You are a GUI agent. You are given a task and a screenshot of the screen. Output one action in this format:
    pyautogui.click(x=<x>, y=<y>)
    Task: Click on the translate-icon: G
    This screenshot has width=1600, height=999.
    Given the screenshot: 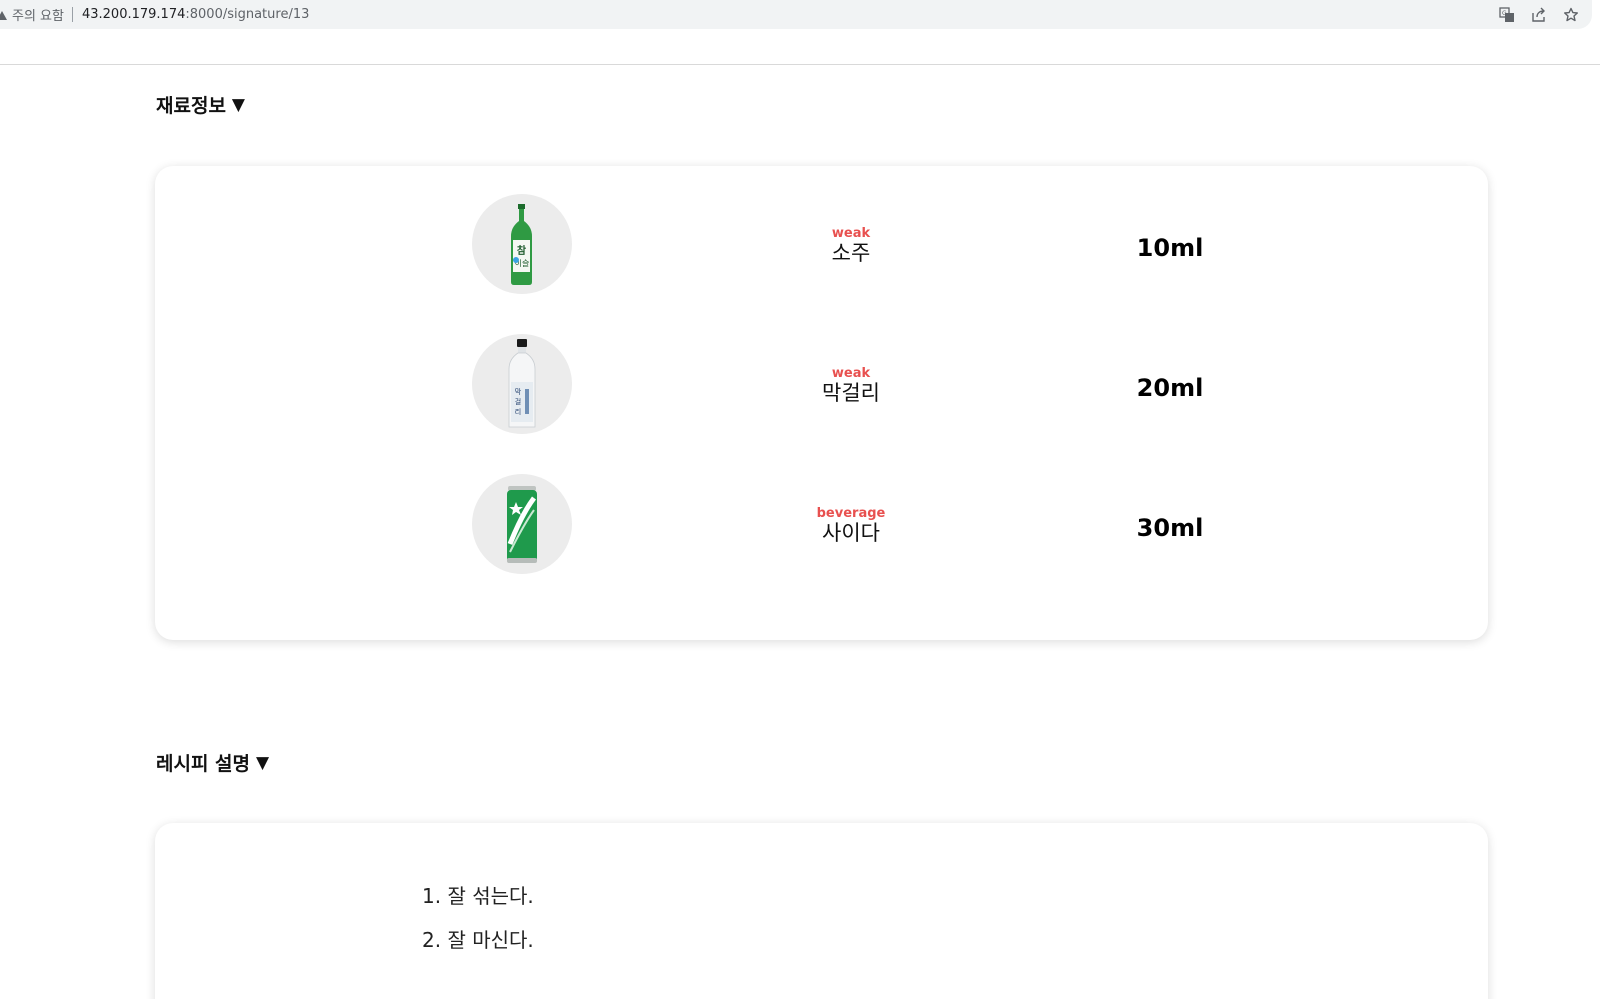 What is the action you would take?
    pyautogui.click(x=1507, y=15)
    